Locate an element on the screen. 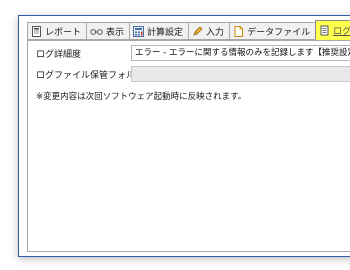 This screenshot has height=270, width=350. tab-calc-settings: 計算設定 is located at coordinates (159, 31).